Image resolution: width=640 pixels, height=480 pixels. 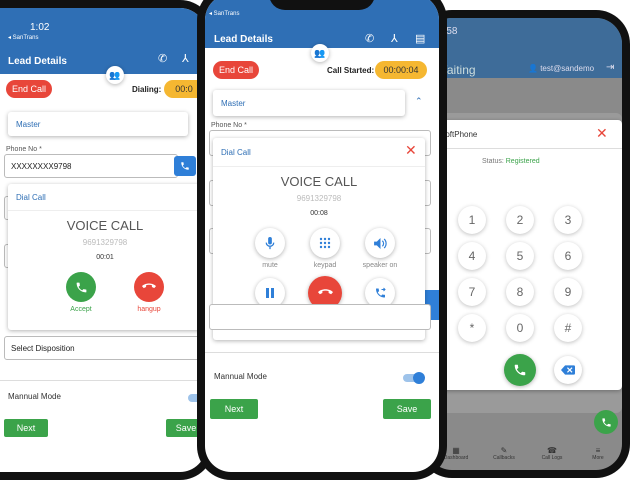 I want to click on key-4: 4, so click(x=472, y=256).